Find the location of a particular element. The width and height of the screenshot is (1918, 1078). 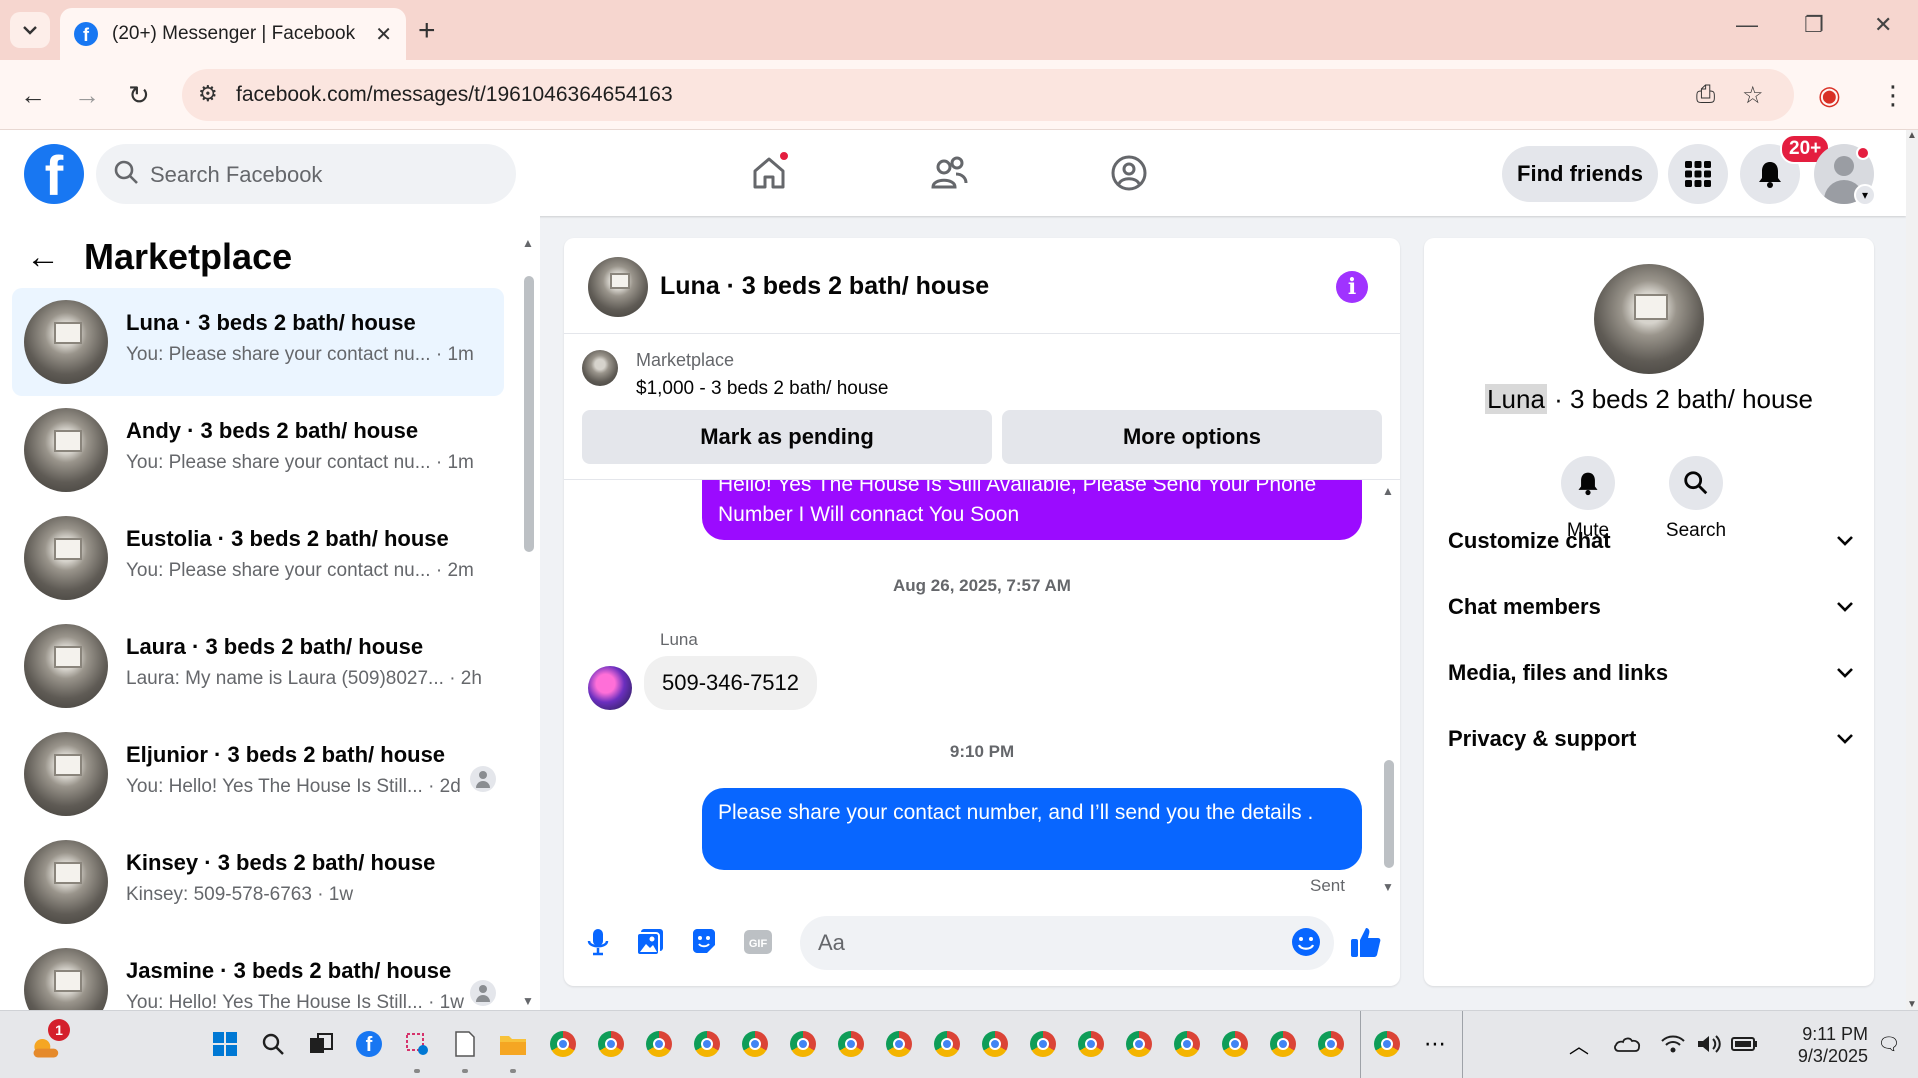

attach-photo-icon is located at coordinates (650, 942).